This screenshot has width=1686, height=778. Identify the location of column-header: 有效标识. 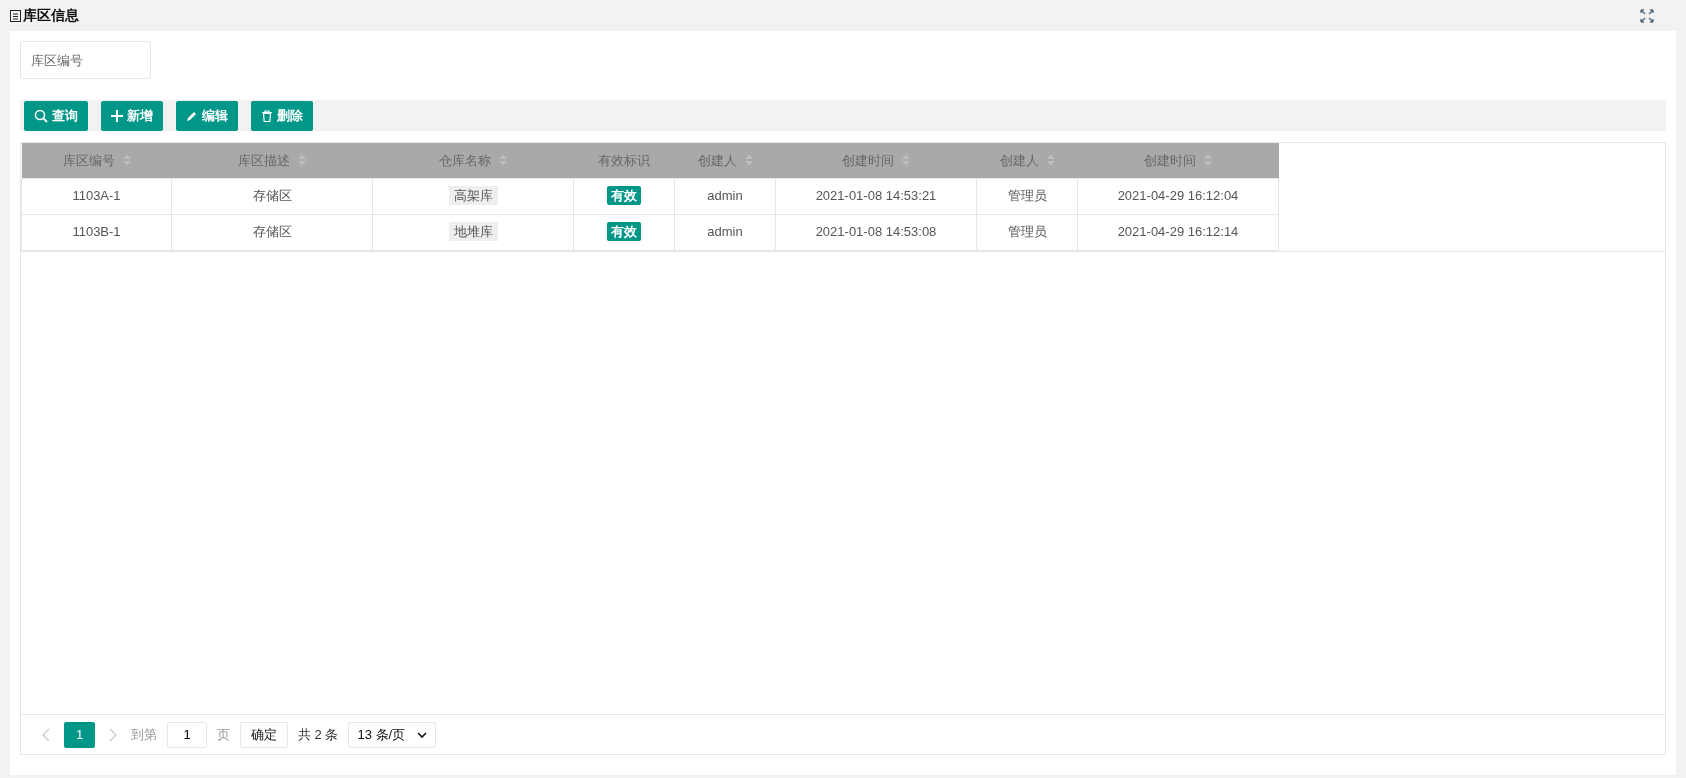
(624, 160).